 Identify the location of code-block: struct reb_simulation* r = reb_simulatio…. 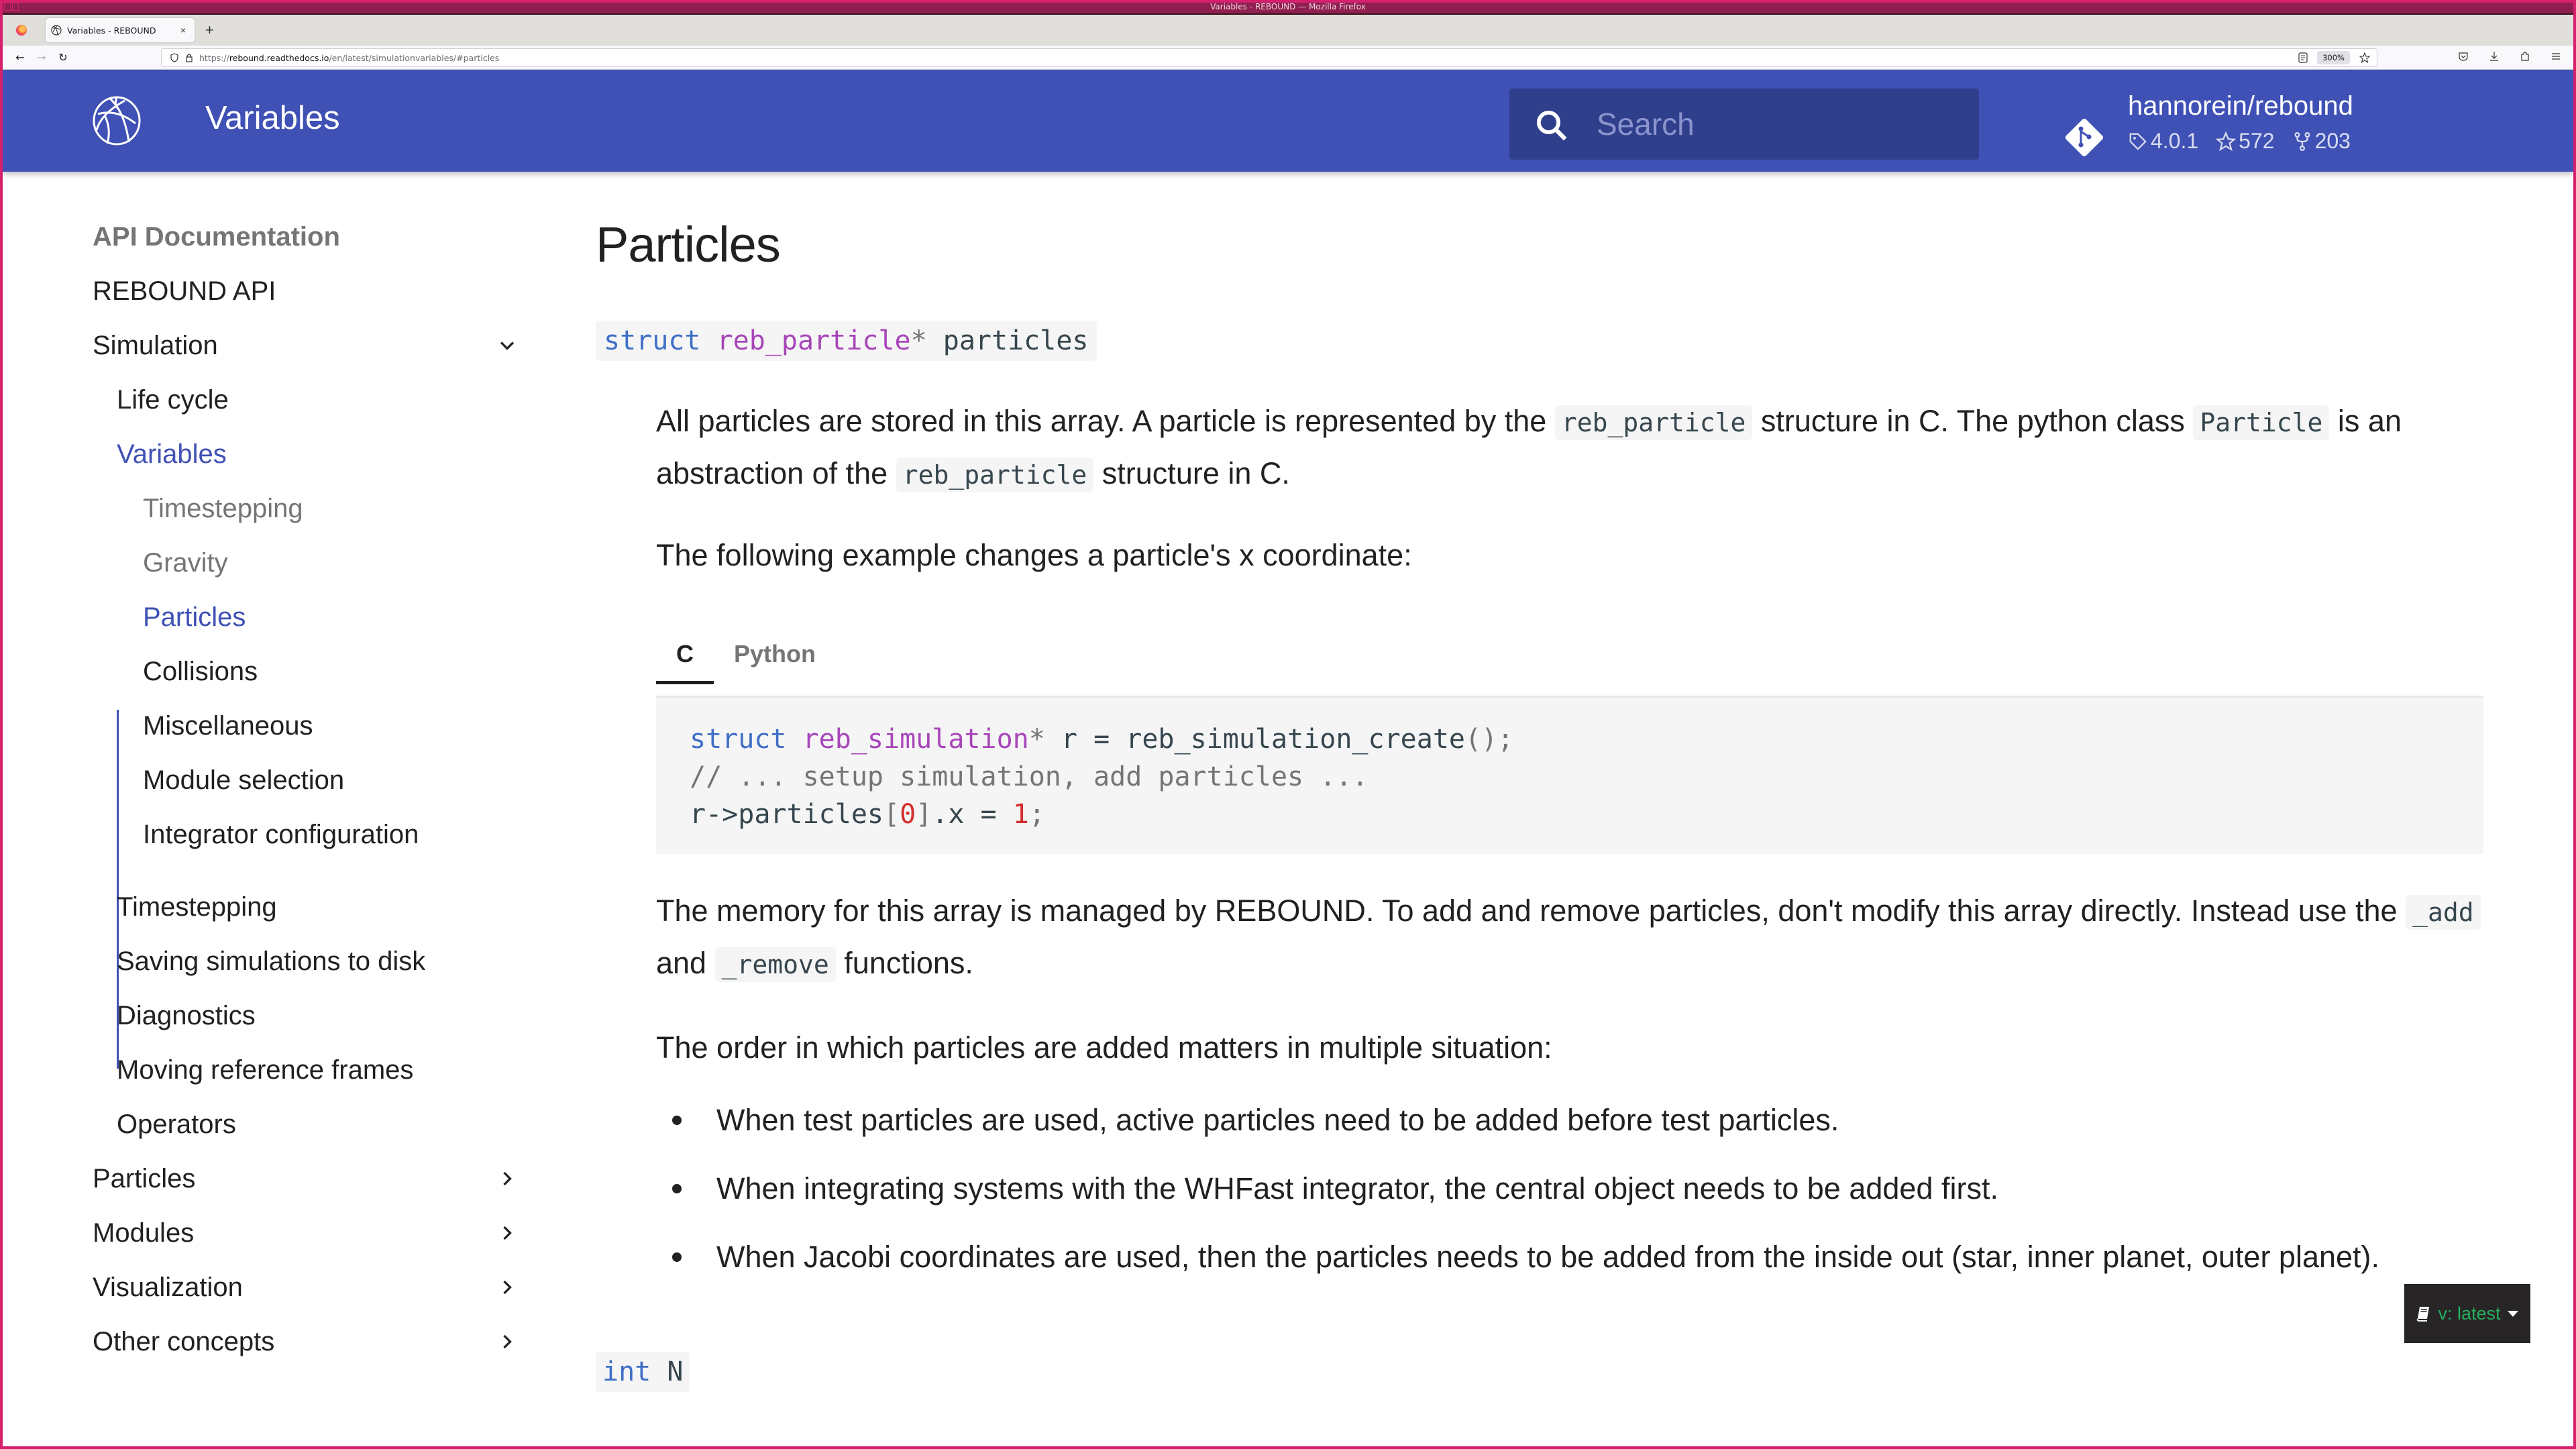
(1569, 775).